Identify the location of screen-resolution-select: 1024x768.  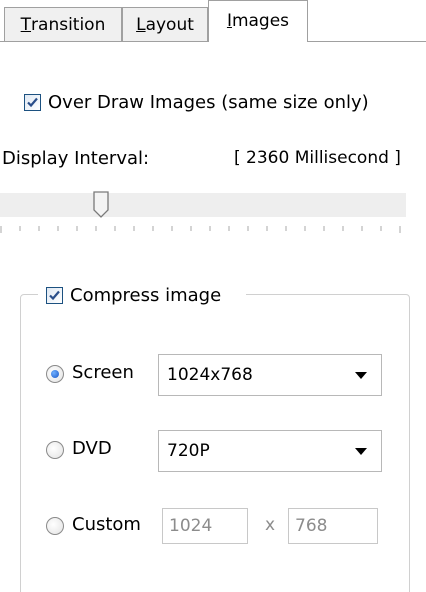
(270, 375).